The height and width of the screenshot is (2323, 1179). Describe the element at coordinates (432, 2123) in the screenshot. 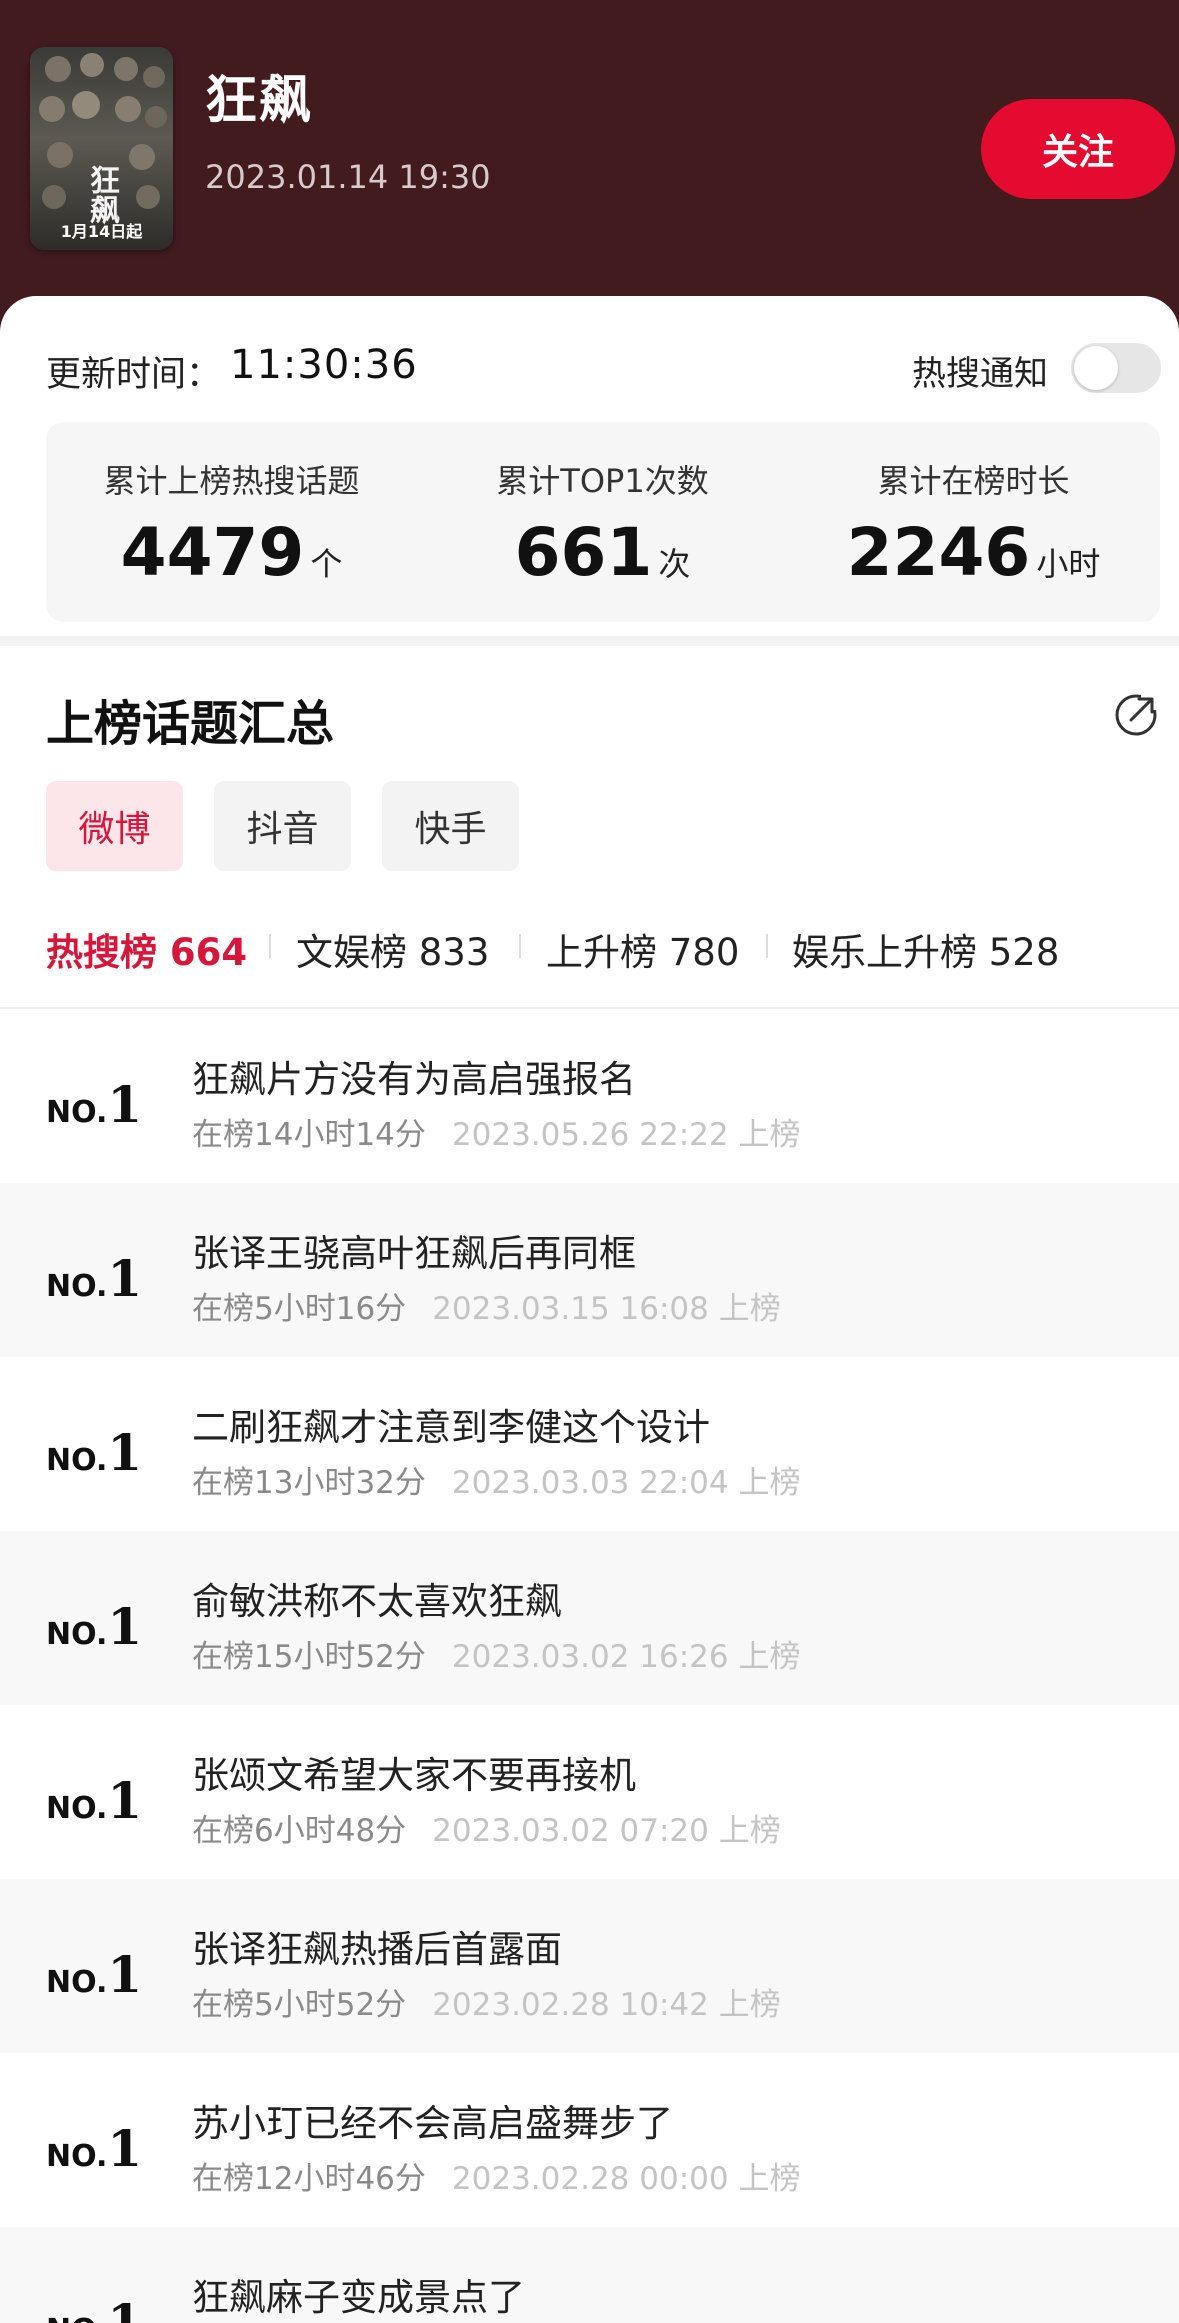

I see `topic-title: 苏小玎已经不会高启盛舞步了` at that location.